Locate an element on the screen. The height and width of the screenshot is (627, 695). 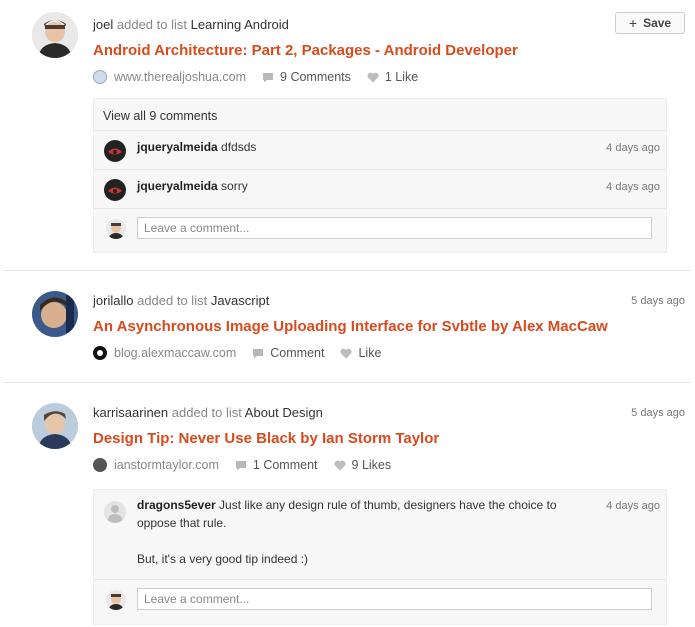
comment-text: jqueryalmeida sorry is located at coordinates (192, 186).